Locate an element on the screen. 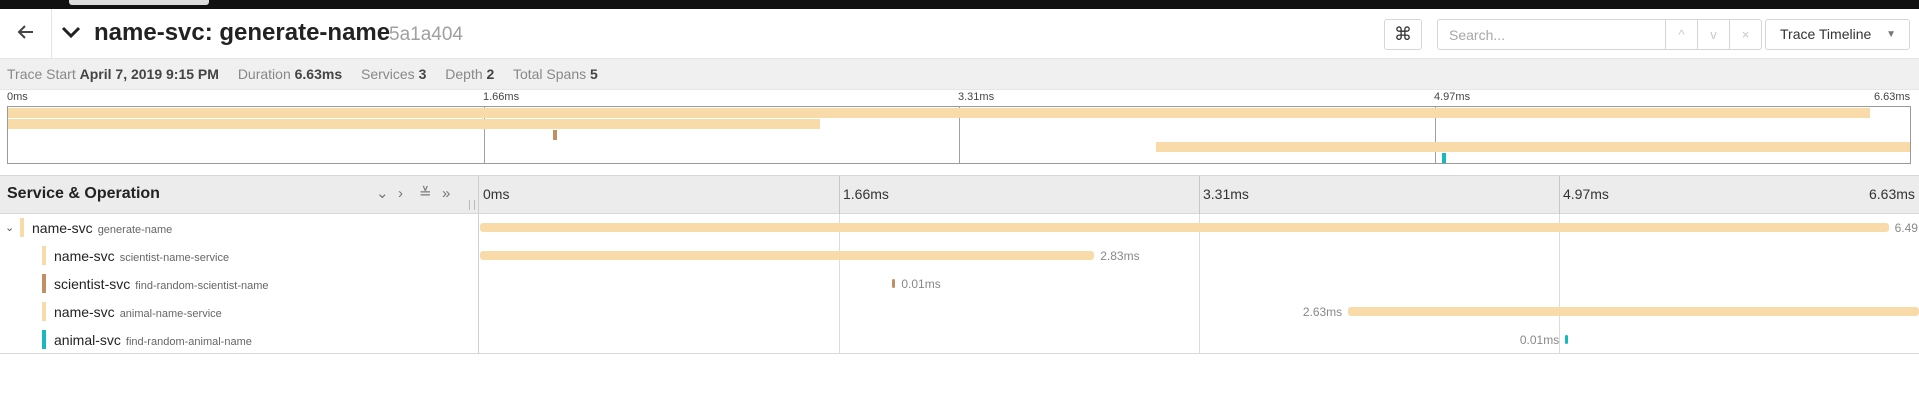 This screenshot has width=1919, height=397. minimap-canvas is located at coordinates (959, 135).